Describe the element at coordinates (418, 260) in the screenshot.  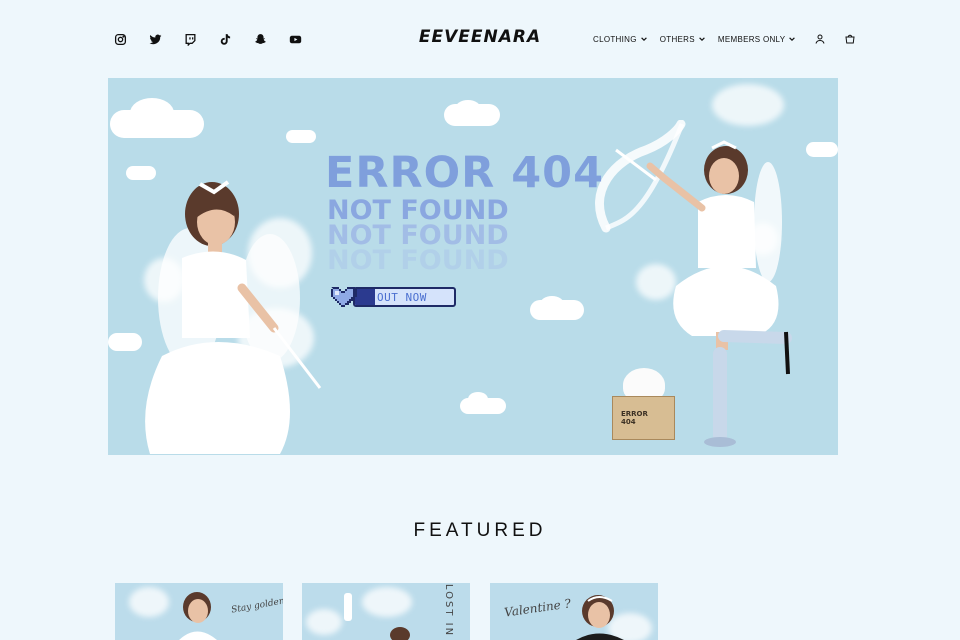
I see `hero-subtitle-echo-faded: NOT FOUND` at that location.